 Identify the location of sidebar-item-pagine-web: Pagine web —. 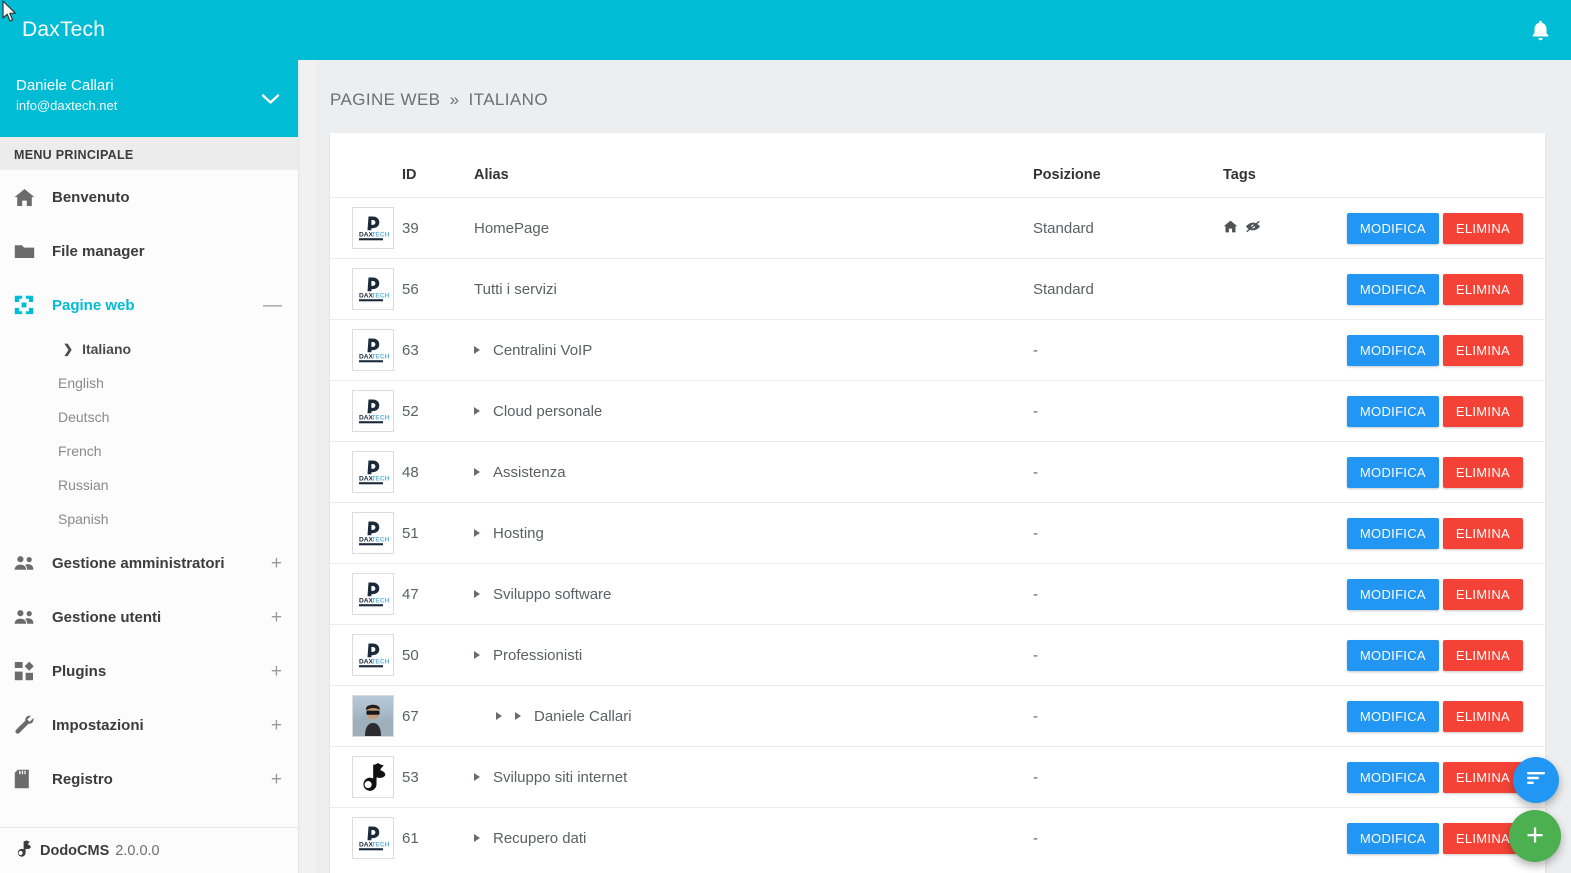
(149, 305).